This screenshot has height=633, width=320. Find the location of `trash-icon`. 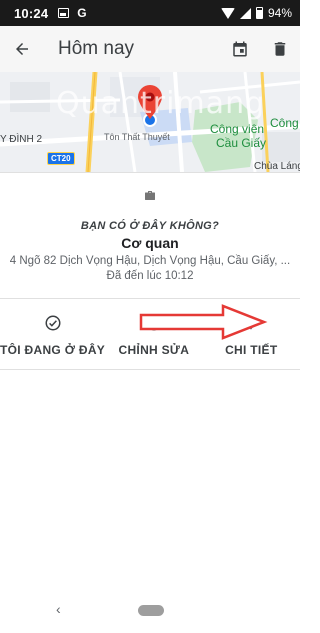

trash-icon is located at coordinates (280, 49).